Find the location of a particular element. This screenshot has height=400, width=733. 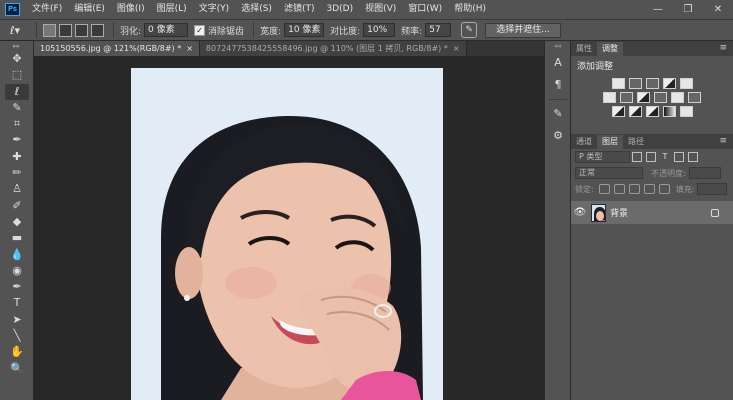

lock-position-icon is located at coordinates (634, 189).